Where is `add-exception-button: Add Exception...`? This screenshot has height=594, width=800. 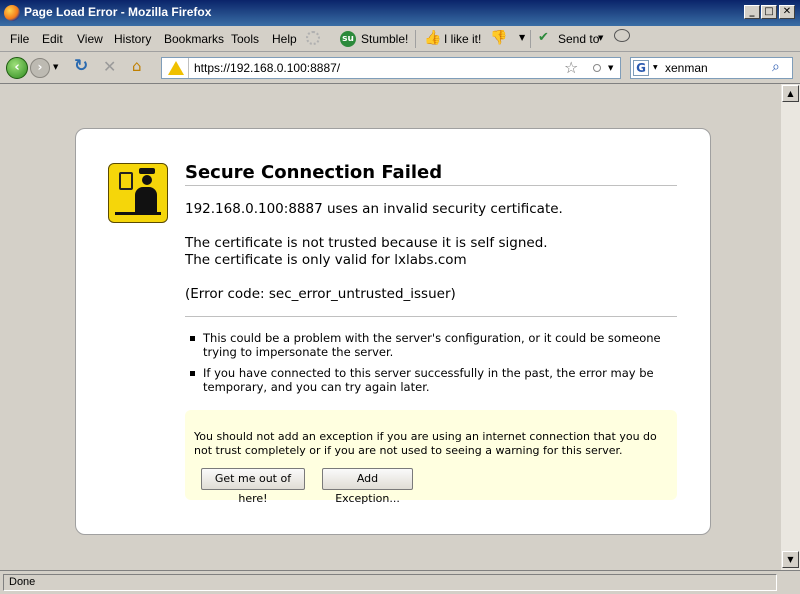
add-exception-button: Add Exception... is located at coordinates (367, 486).